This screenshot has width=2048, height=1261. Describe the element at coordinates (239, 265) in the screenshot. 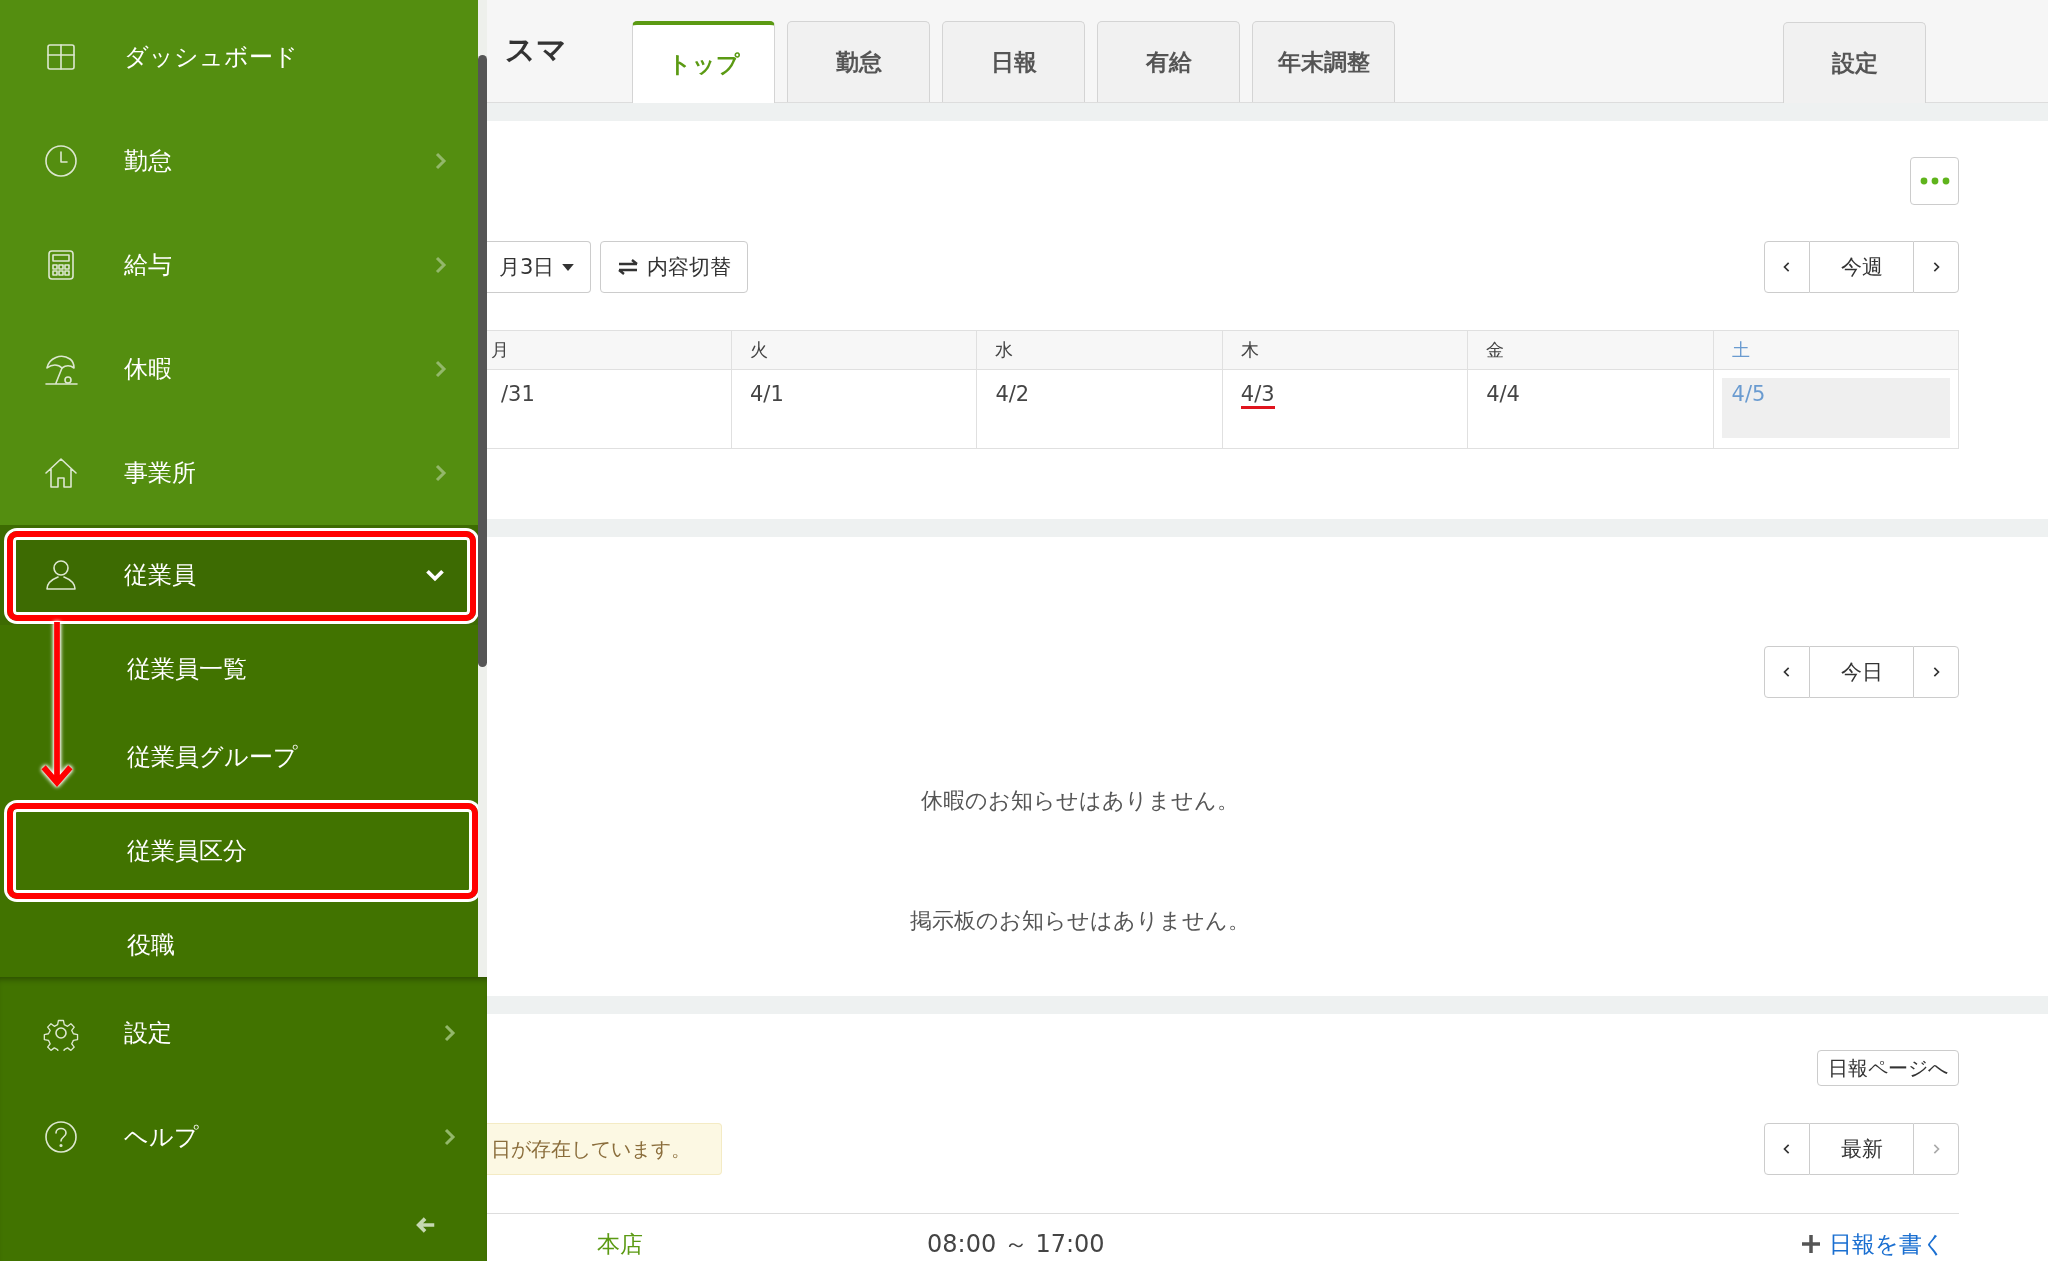

I see `menu-item: 給与` at that location.